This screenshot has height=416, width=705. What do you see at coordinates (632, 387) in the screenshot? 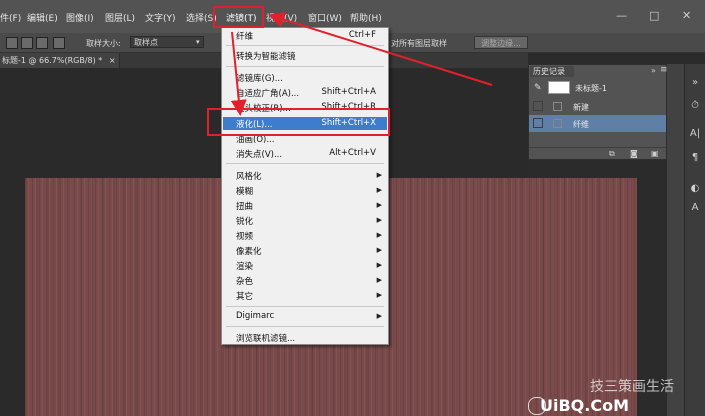
I see `watermark-faint: 技三策画生活` at bounding box center [632, 387].